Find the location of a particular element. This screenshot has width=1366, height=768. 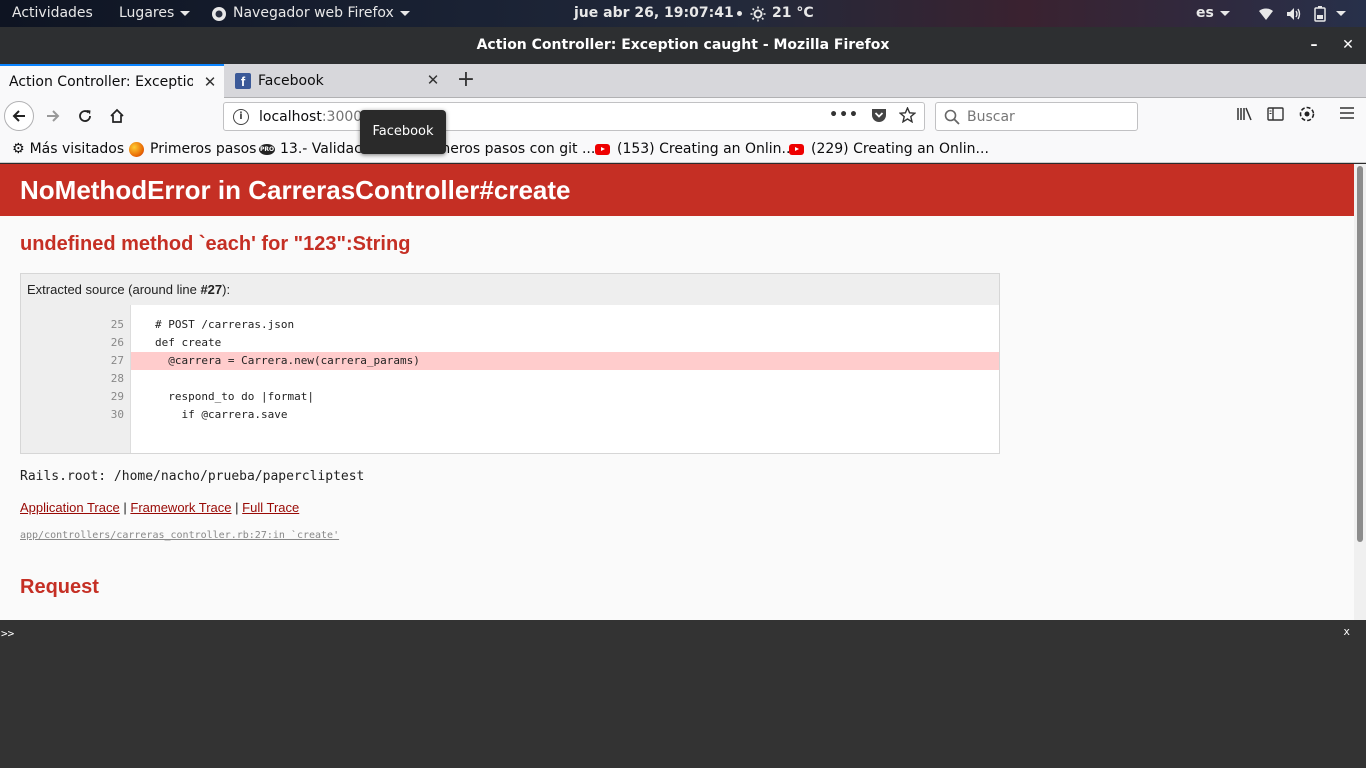

search-bar is located at coordinates (1036, 116).